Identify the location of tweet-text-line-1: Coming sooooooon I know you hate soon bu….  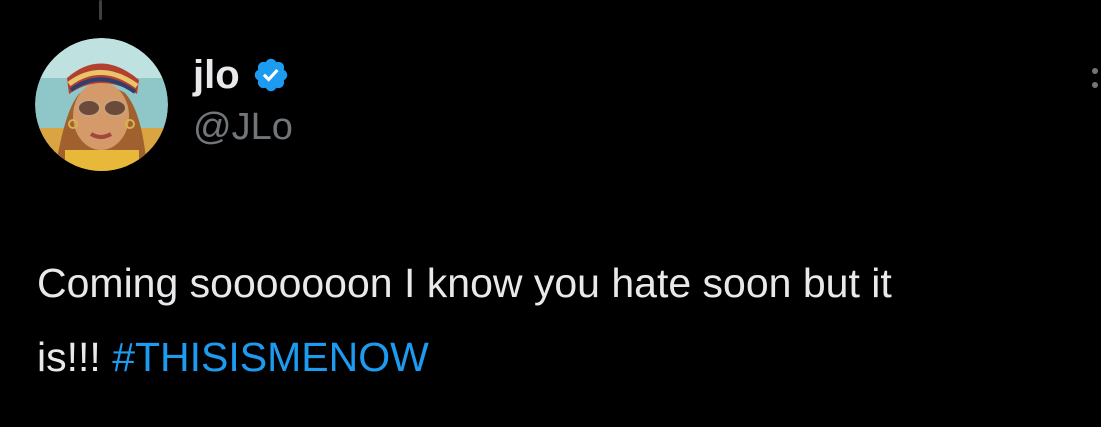
(464, 283).